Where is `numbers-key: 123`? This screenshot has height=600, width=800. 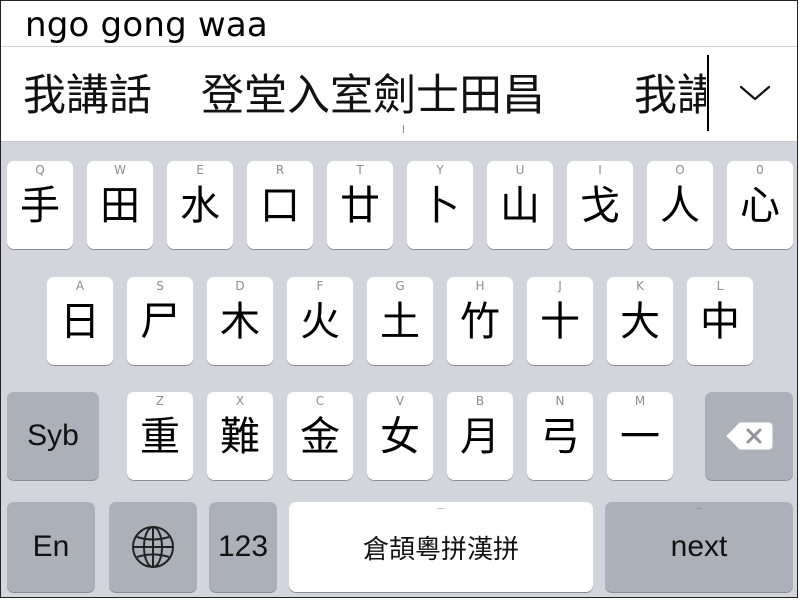
numbers-key: 123 is located at coordinates (243, 547).